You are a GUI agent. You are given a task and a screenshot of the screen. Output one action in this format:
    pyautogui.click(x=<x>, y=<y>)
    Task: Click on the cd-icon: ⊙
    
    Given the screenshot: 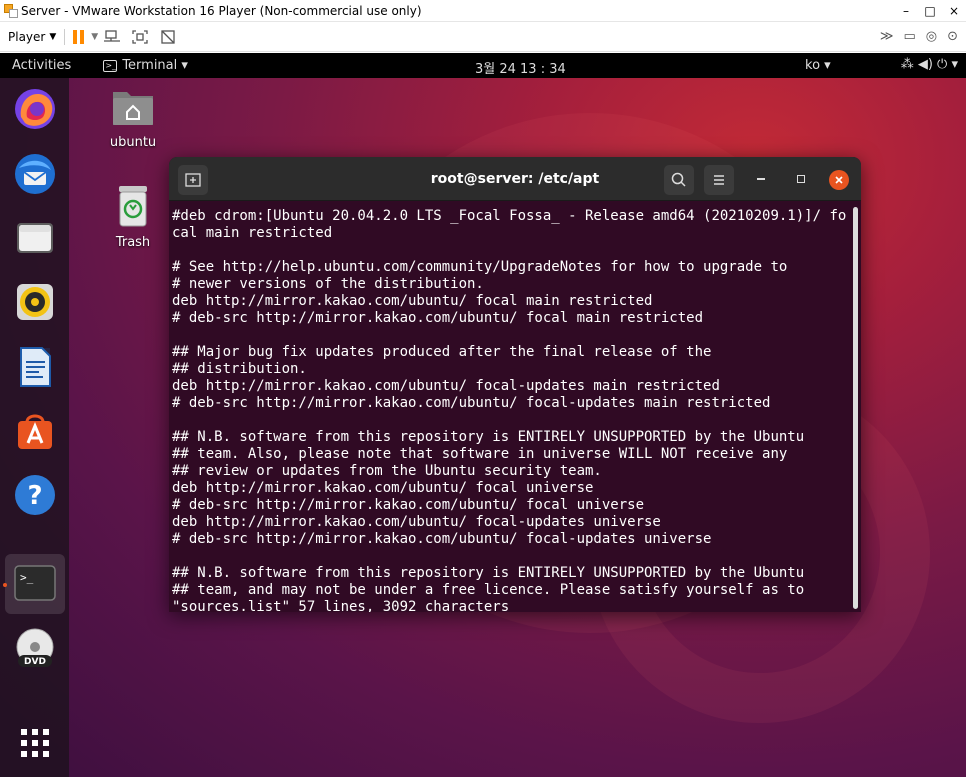 What is the action you would take?
    pyautogui.click(x=952, y=36)
    